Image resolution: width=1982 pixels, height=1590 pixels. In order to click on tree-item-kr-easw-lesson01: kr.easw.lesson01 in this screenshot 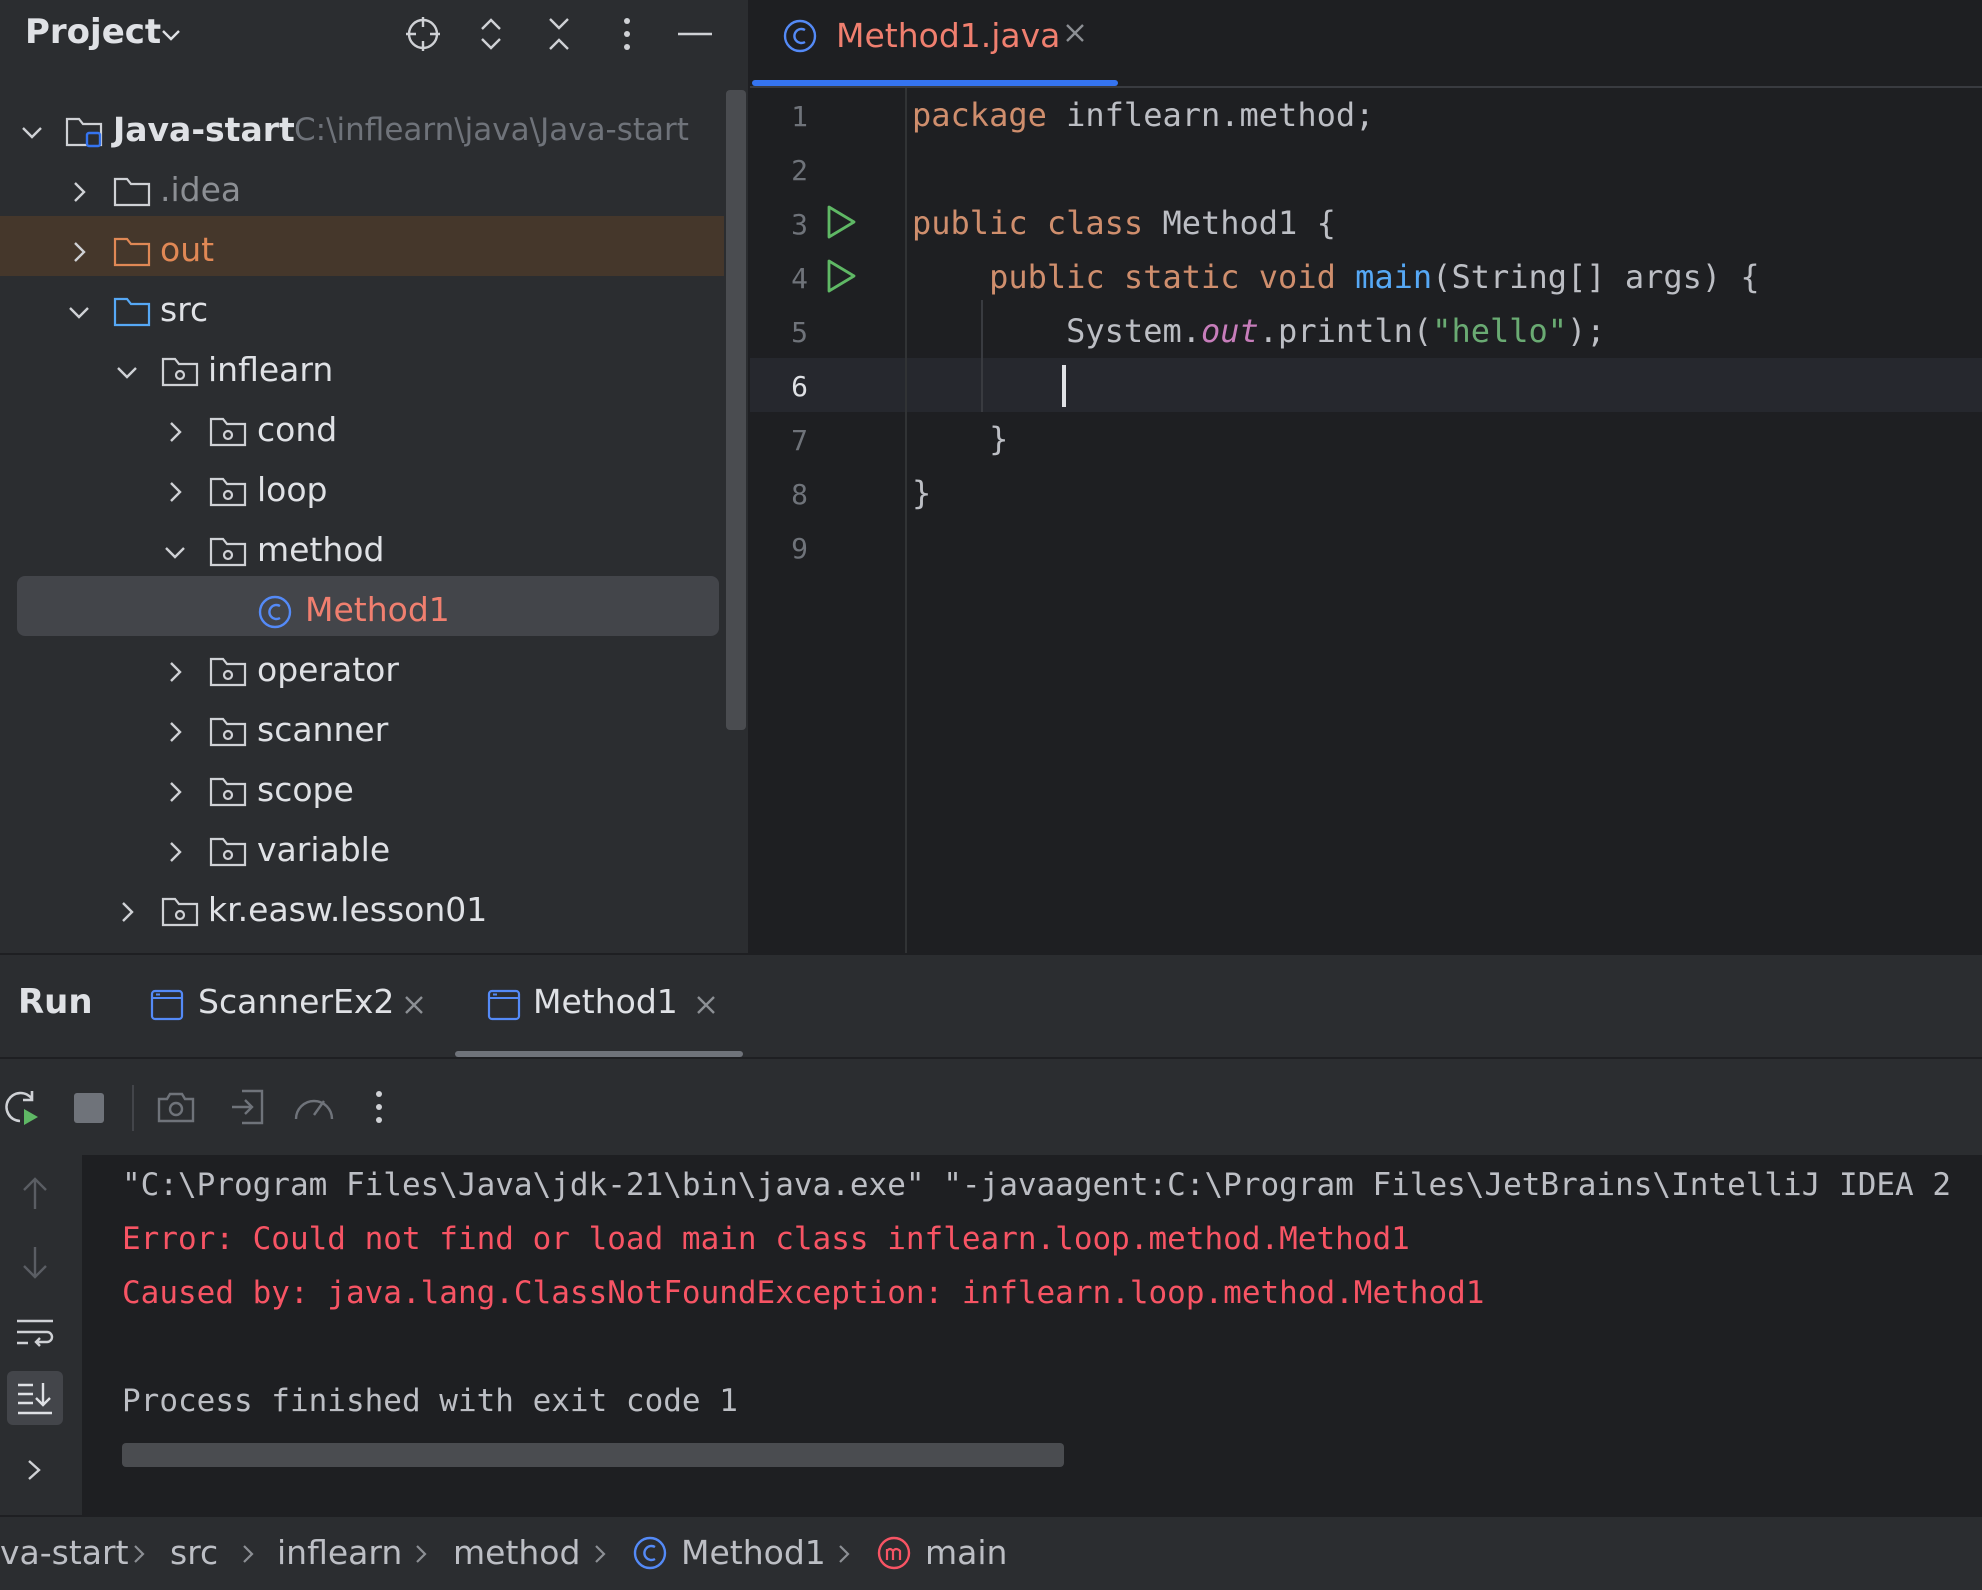, I will do `click(362, 912)`.